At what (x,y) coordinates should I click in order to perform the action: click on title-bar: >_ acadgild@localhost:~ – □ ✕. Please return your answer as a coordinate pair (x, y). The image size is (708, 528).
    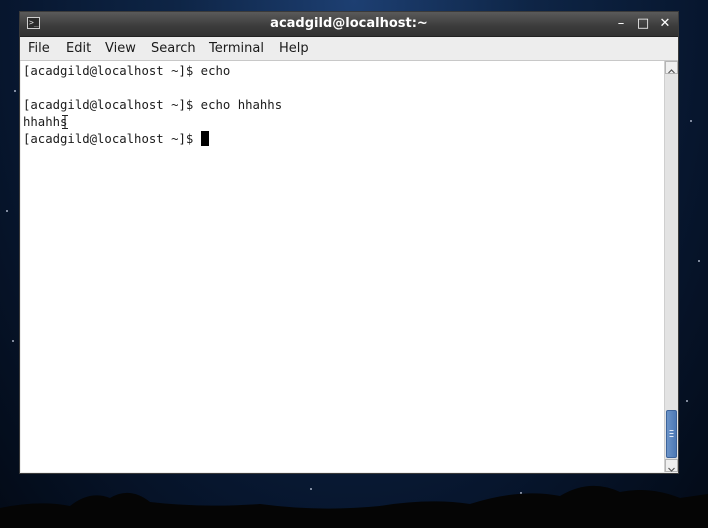
    Looking at the image, I should click on (349, 24).